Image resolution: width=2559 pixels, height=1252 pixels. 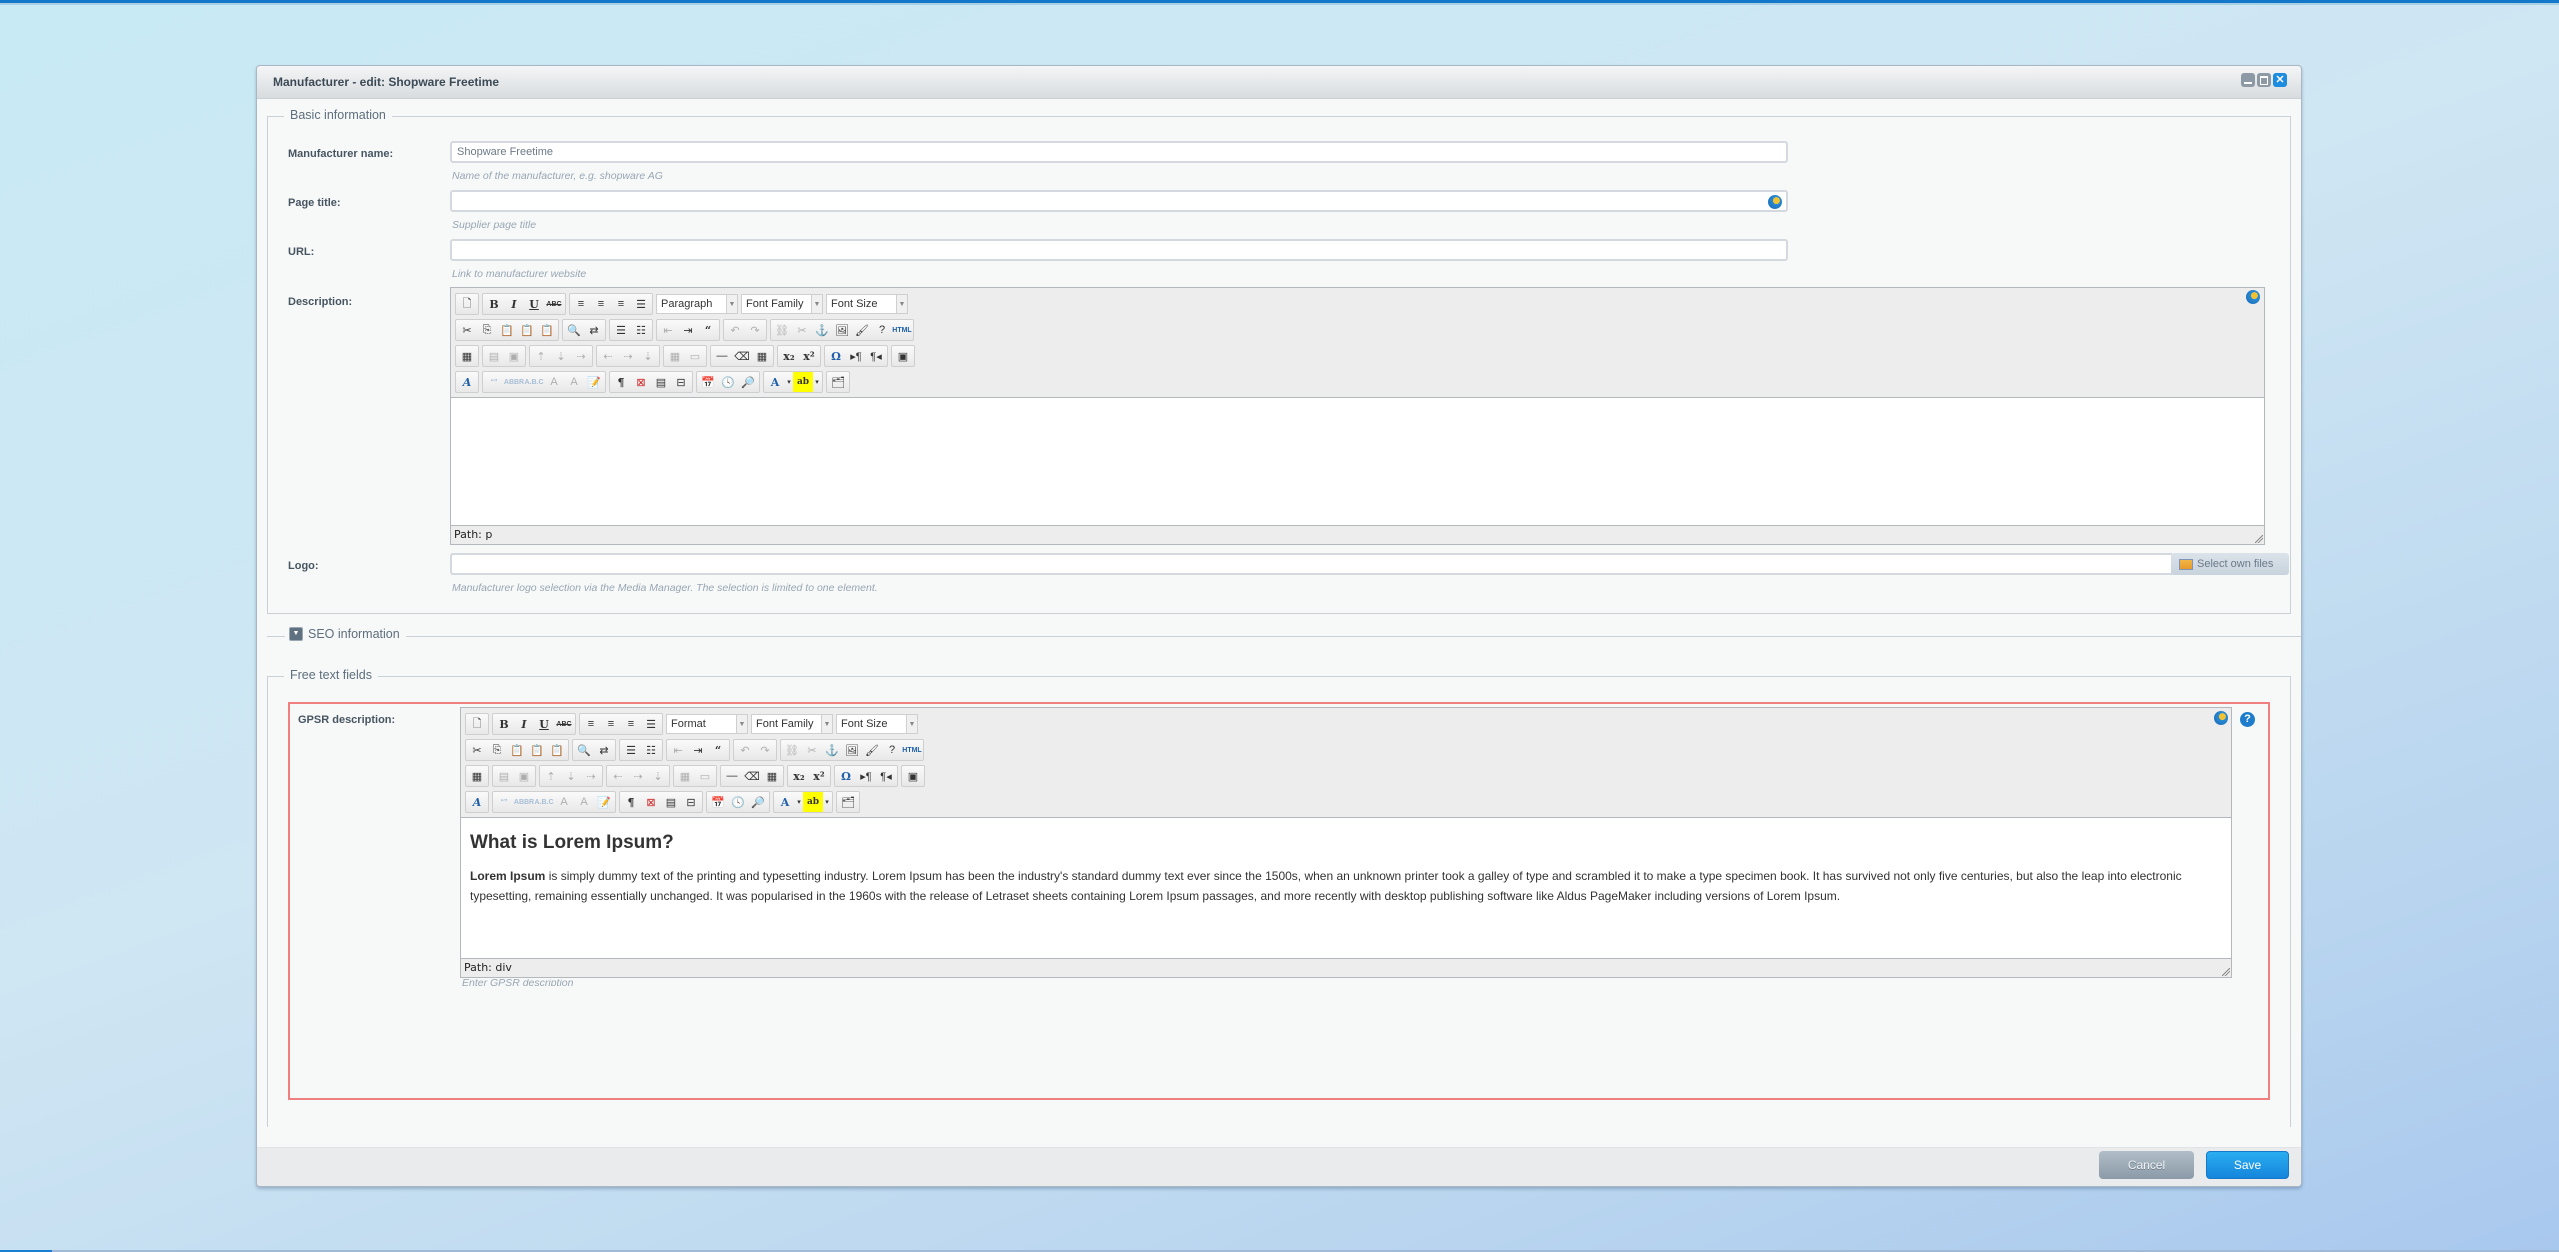 I want to click on align-center-icon: ≡, so click(x=611, y=724).